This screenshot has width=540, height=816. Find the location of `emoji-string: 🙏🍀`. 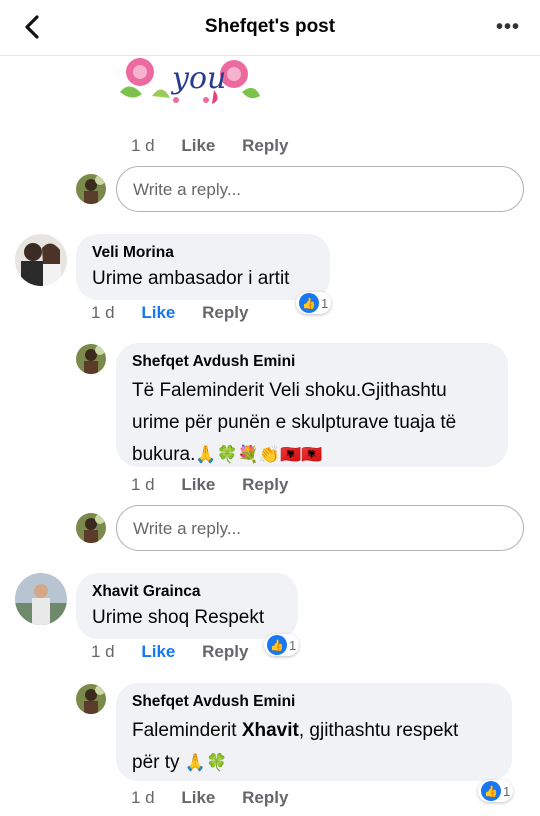

emoji-string: 🙏🍀 is located at coordinates (206, 763).